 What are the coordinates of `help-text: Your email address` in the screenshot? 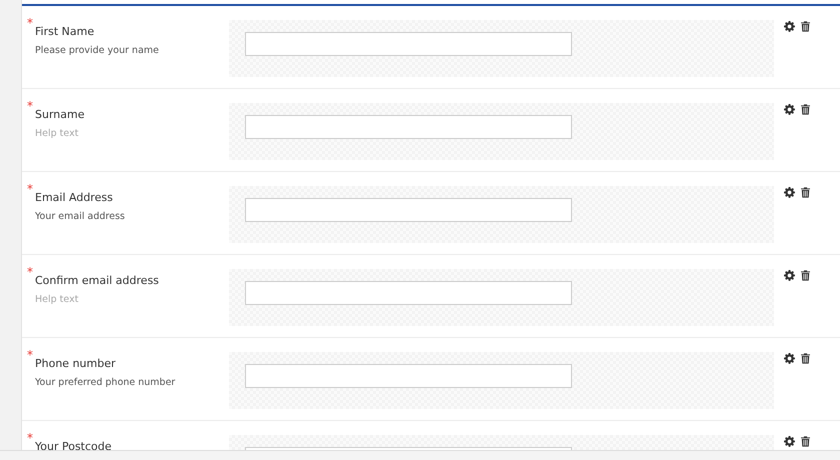 It's located at (80, 216).